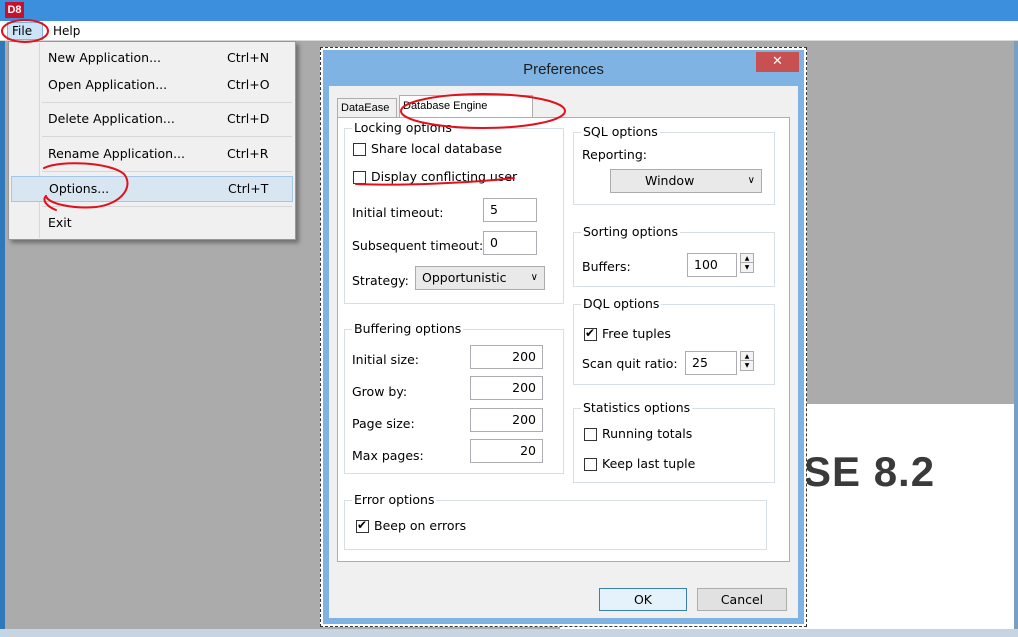  I want to click on reporting-value: Window, so click(670, 180).